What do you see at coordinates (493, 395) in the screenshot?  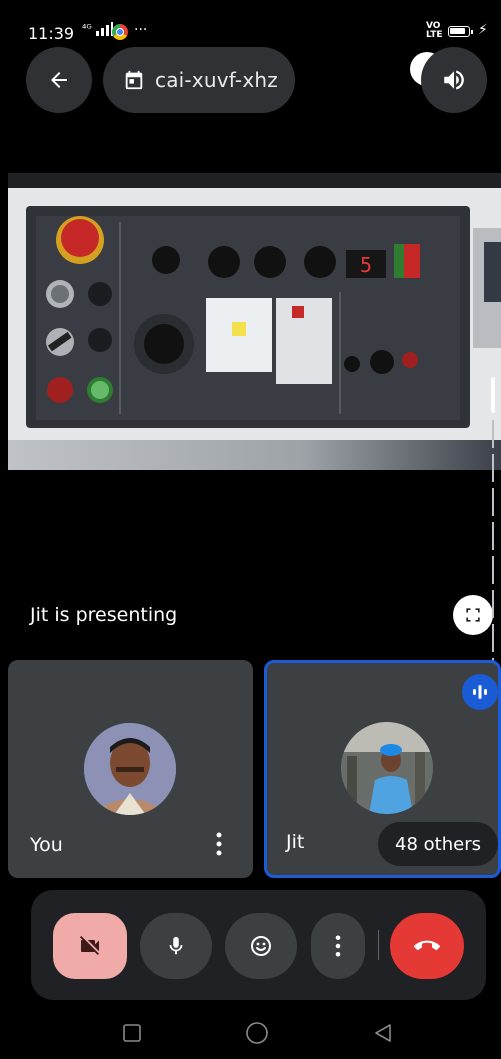 I see `scrollbar-thumb` at bounding box center [493, 395].